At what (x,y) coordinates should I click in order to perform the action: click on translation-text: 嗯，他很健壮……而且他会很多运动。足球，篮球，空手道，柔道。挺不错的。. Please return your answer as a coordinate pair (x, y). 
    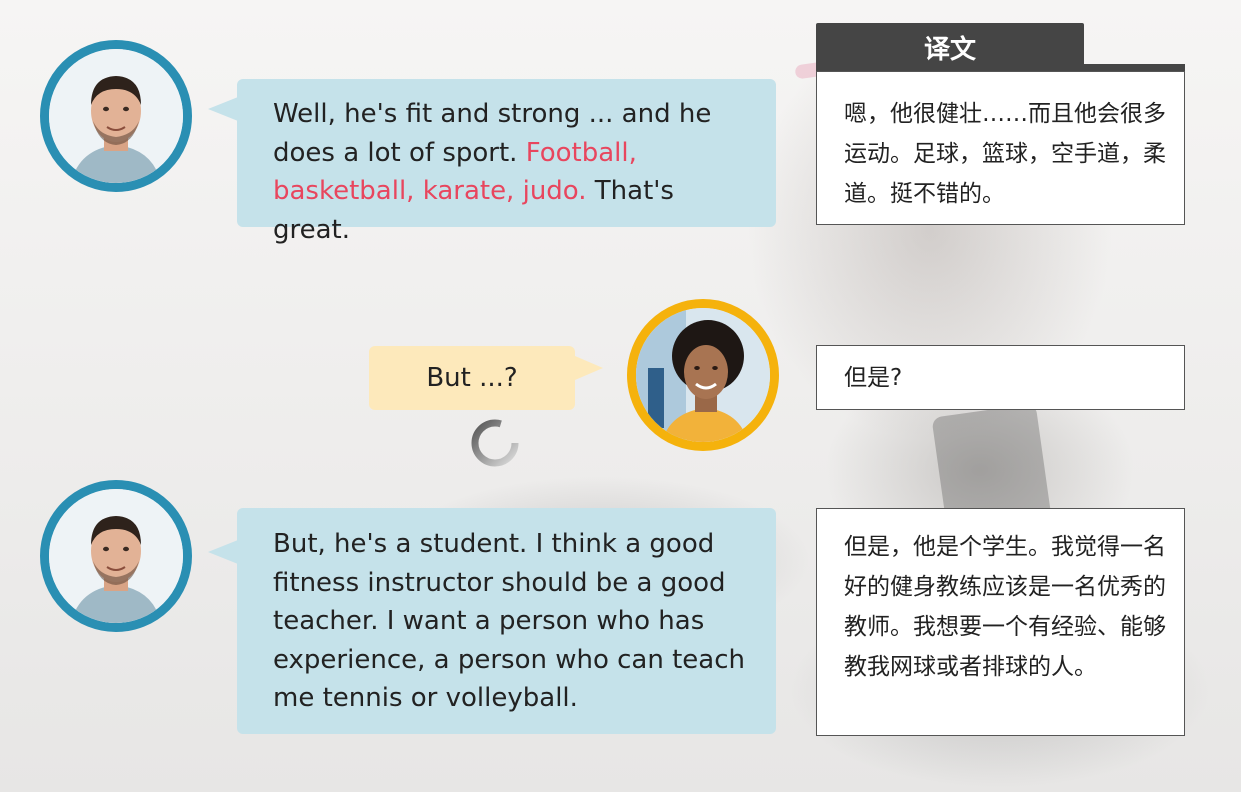
    Looking at the image, I should click on (1005, 154).